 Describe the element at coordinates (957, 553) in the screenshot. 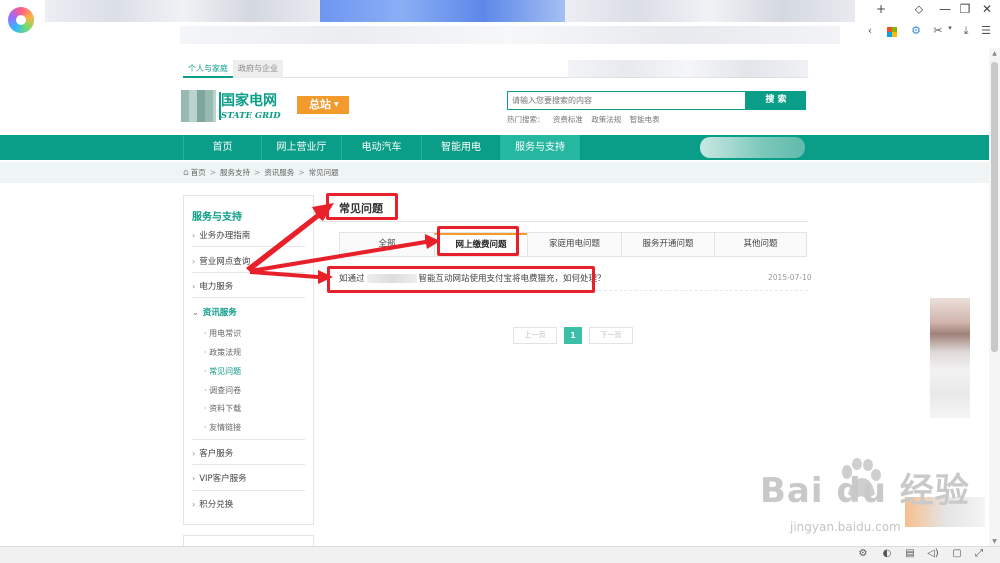

I see `window-icon: ▢` at that location.